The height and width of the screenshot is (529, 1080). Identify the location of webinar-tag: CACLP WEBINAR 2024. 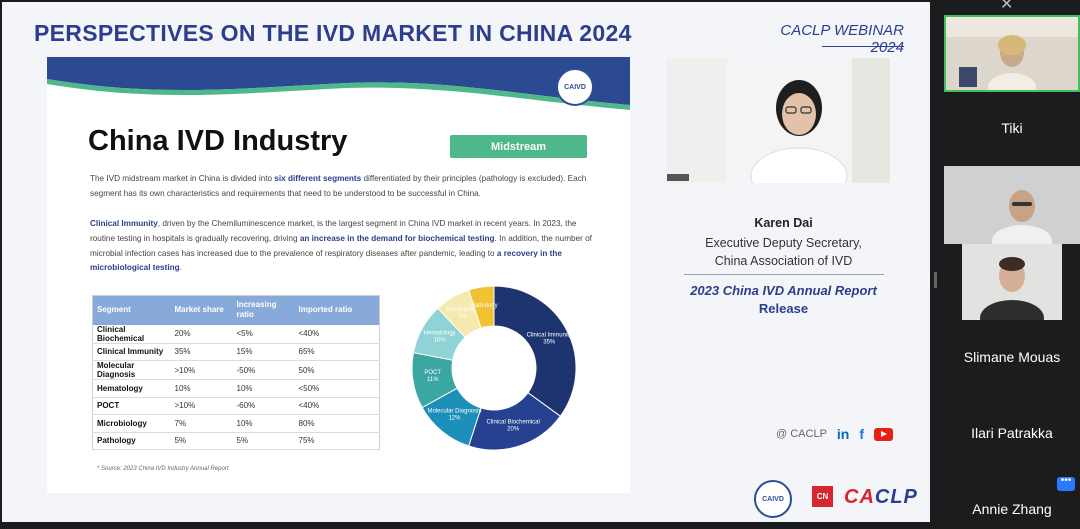
(842, 39).